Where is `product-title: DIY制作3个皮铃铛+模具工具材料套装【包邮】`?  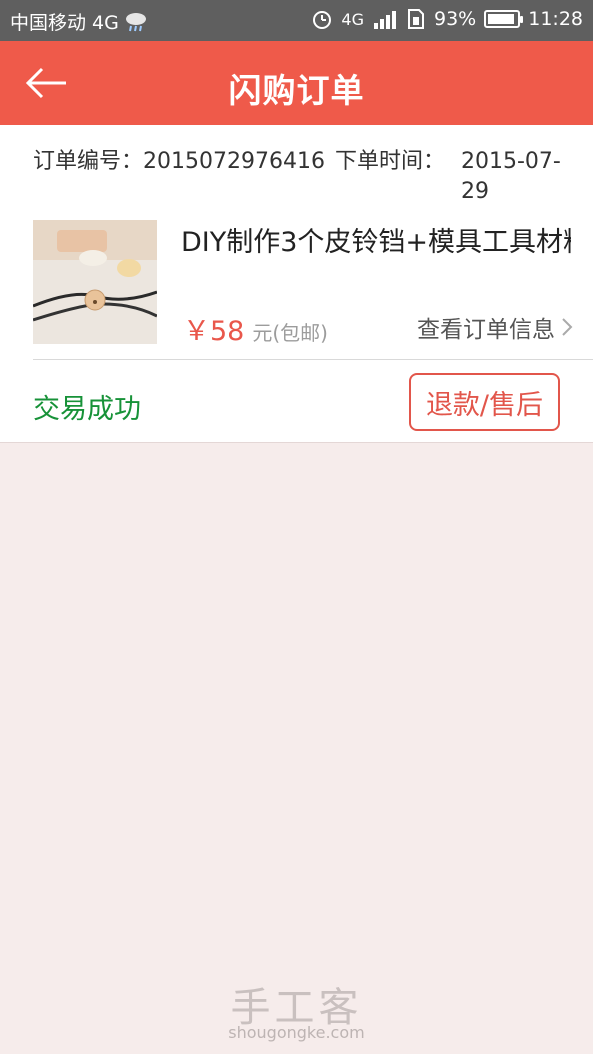 product-title: DIY制作3个皮铃铛+模具工具材料套装【包邮】 is located at coordinates (376, 247).